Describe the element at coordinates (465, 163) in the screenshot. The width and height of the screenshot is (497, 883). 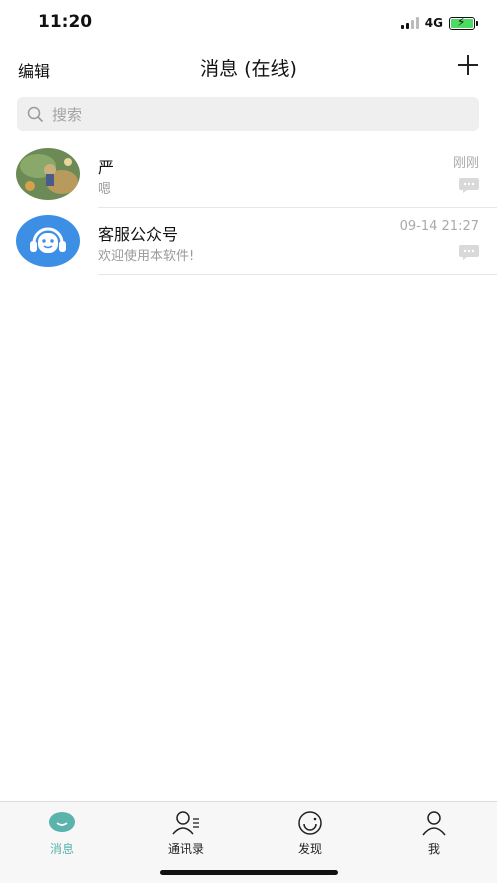
I see `conversation-time: 刚刚` at that location.